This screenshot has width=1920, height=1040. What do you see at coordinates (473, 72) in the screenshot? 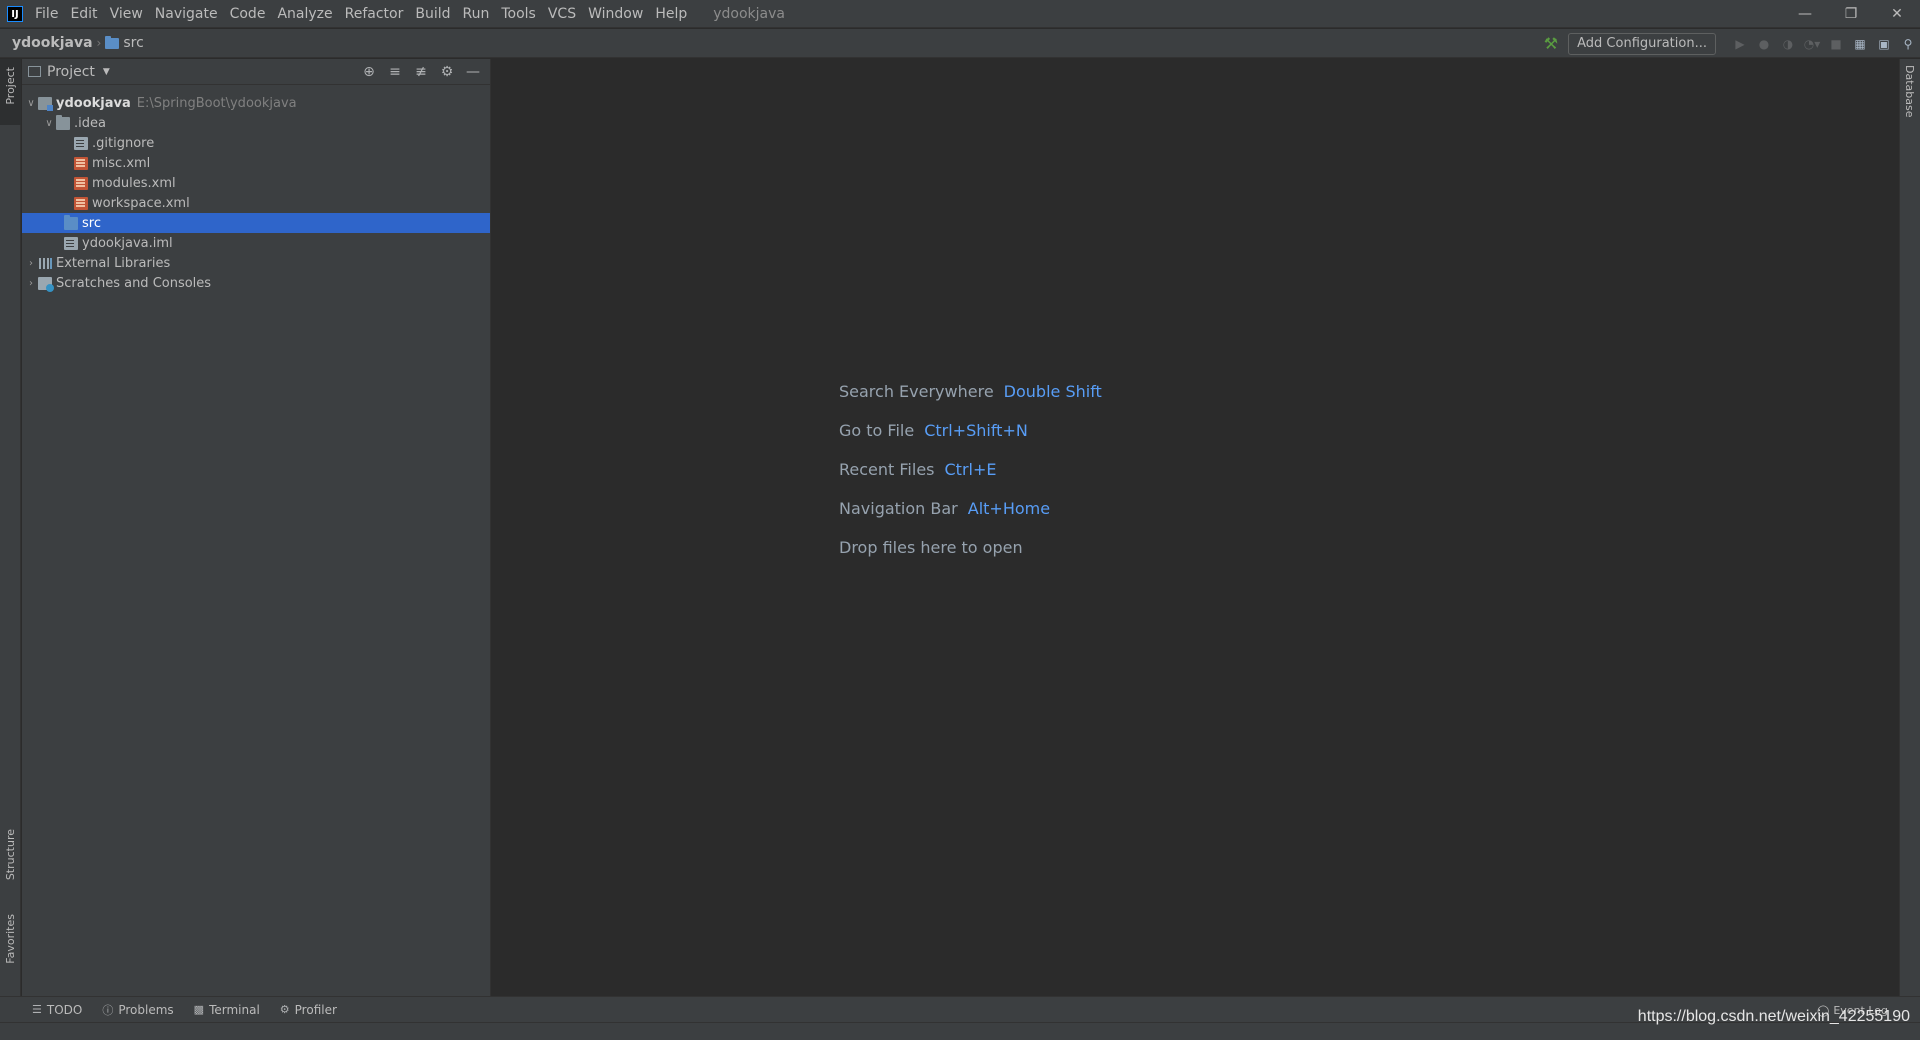
I see `hide-panel-icon: —` at bounding box center [473, 72].